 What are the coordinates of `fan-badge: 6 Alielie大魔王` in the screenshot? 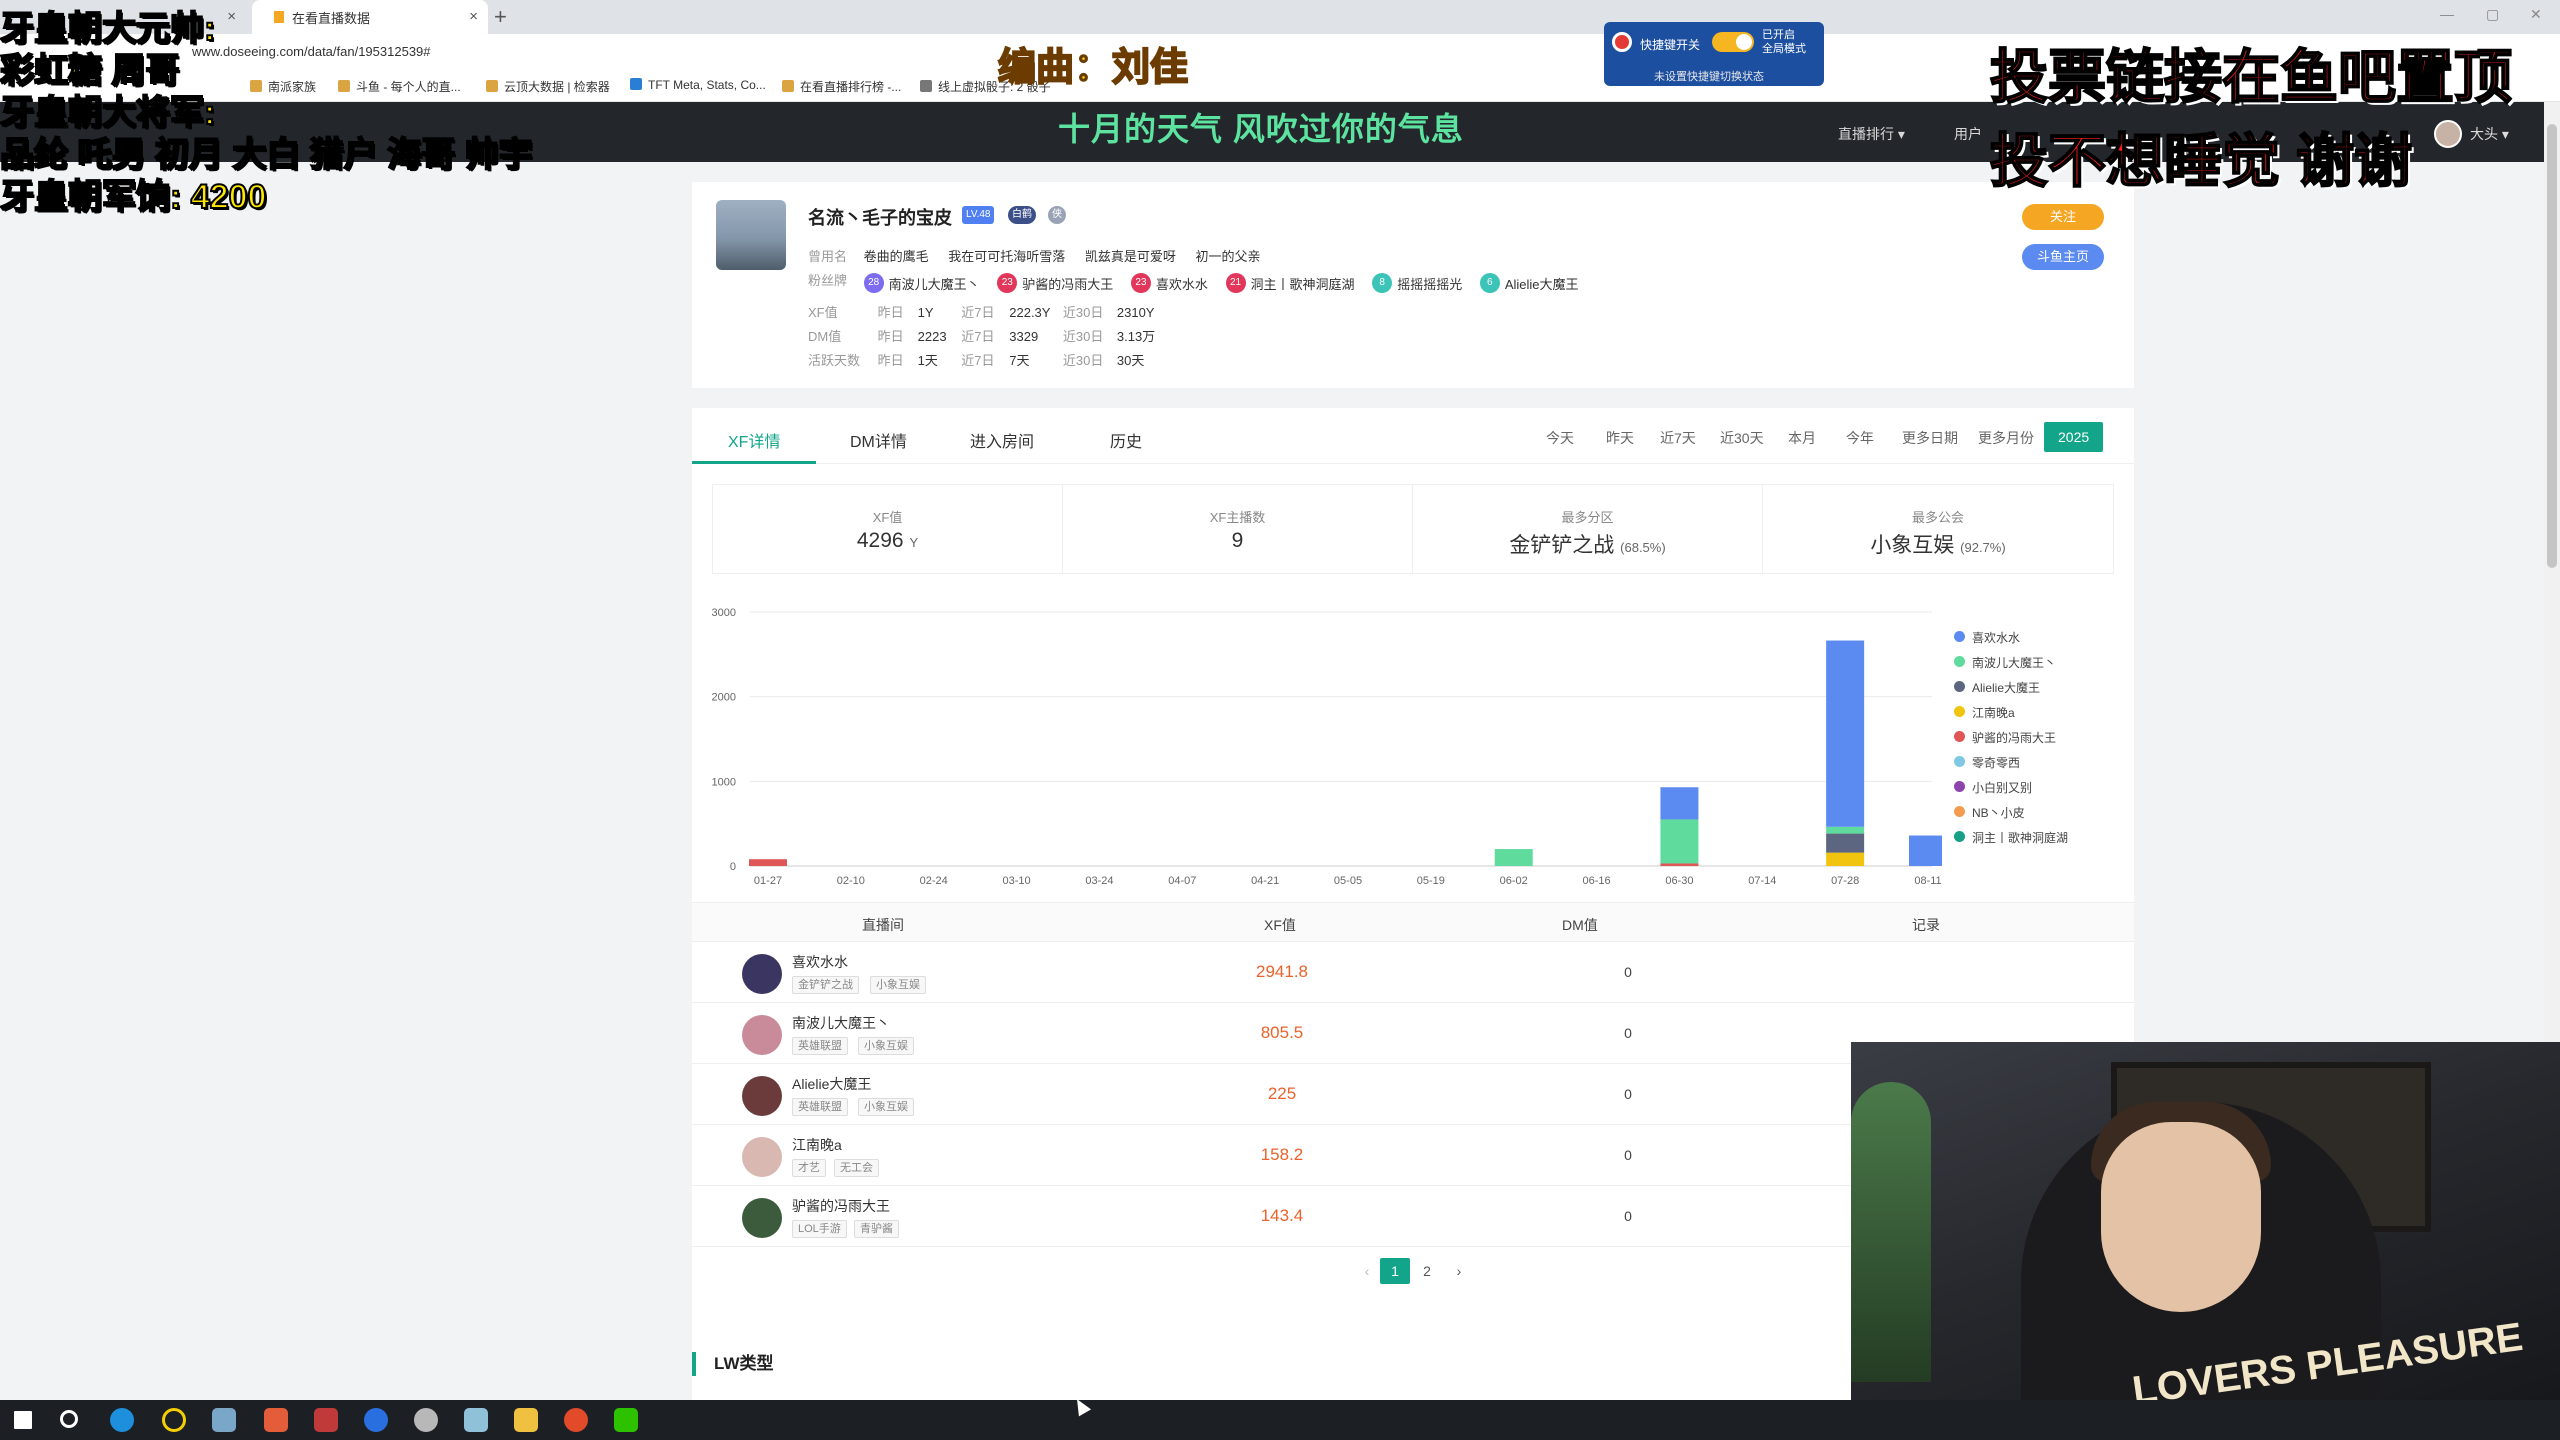 It's located at (1529, 283).